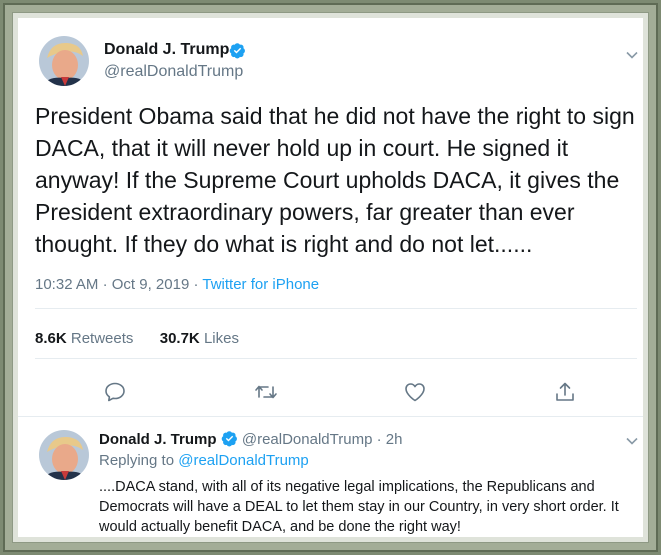 This screenshot has width=661, height=555. I want to click on reply-author-avatar, so click(64, 455).